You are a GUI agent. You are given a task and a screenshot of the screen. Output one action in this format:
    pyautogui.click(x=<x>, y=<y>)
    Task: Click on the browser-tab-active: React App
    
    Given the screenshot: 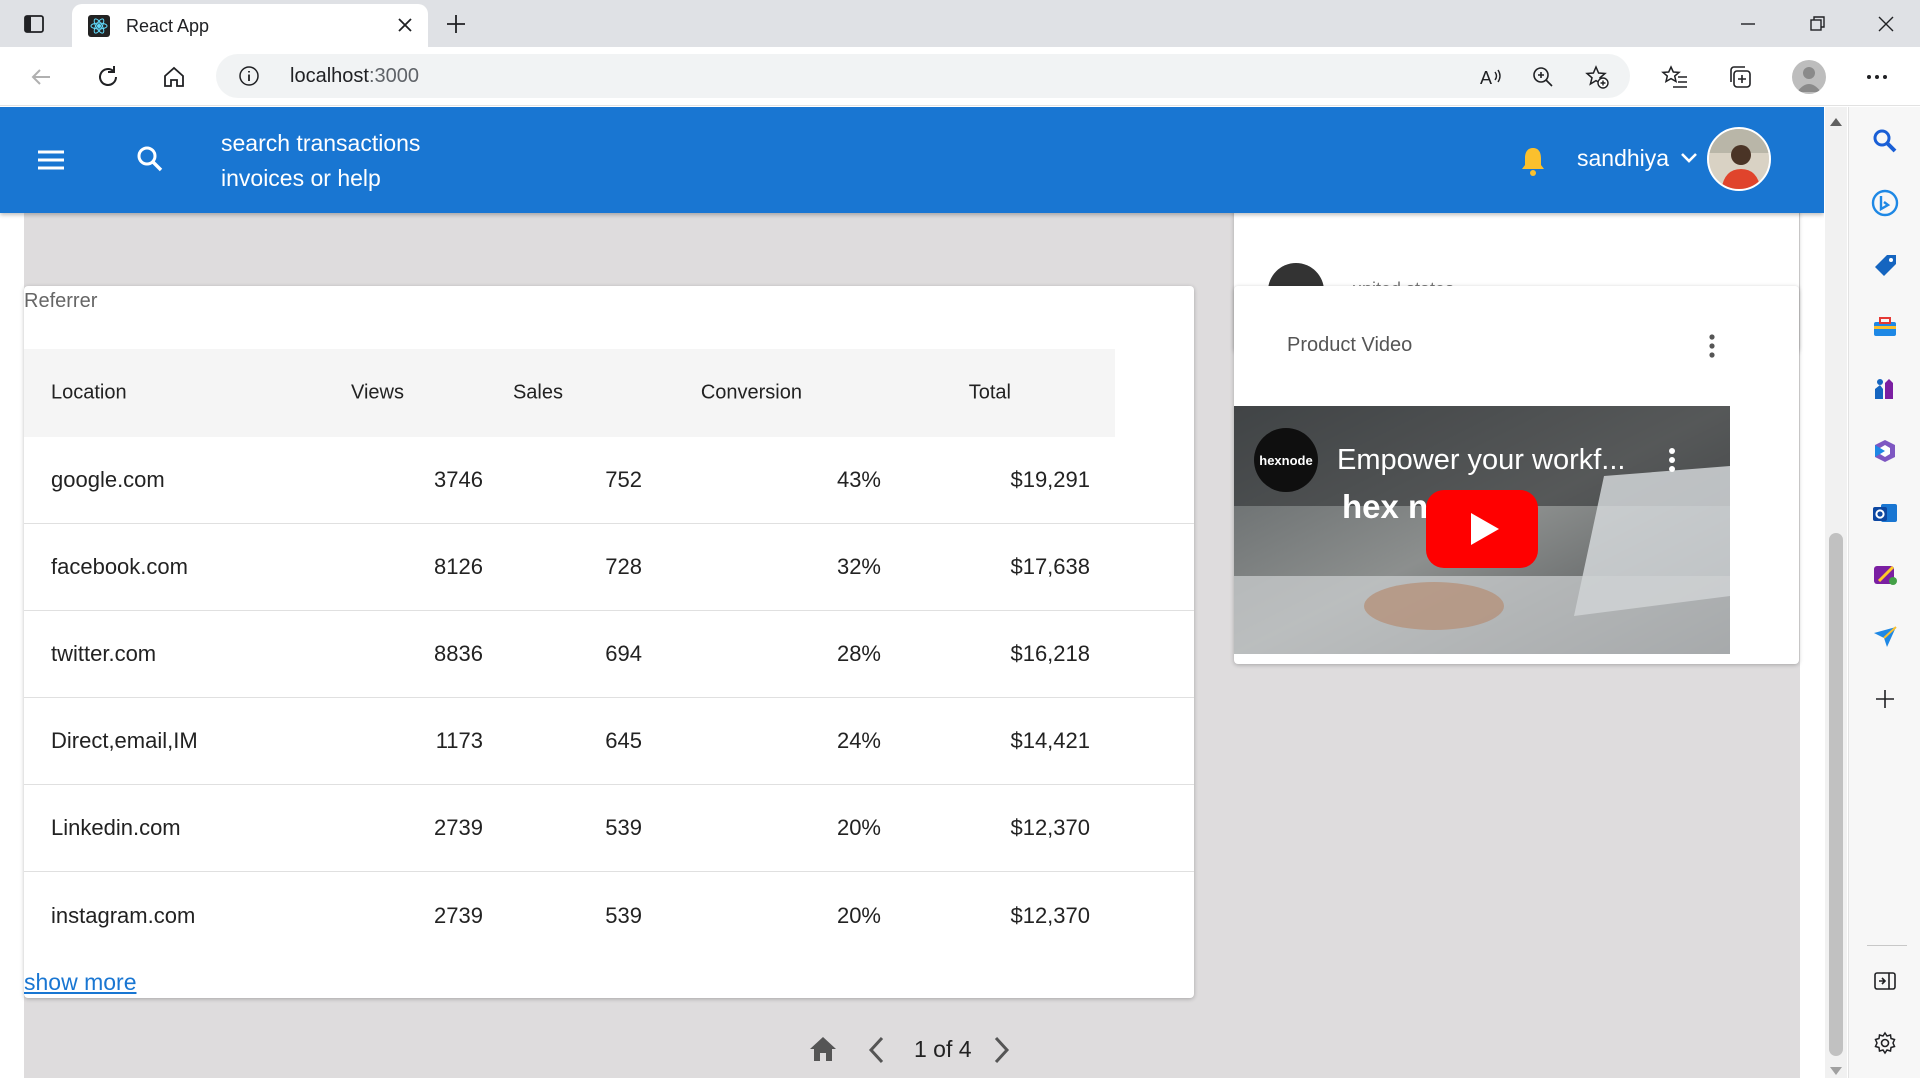 What is the action you would take?
    pyautogui.click(x=250, y=25)
    